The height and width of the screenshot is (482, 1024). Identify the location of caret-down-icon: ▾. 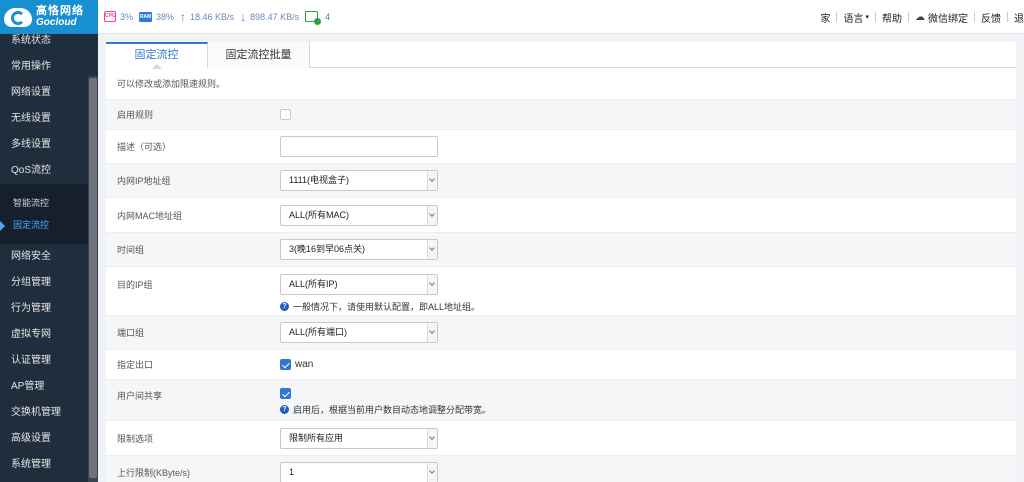
(867, 17).